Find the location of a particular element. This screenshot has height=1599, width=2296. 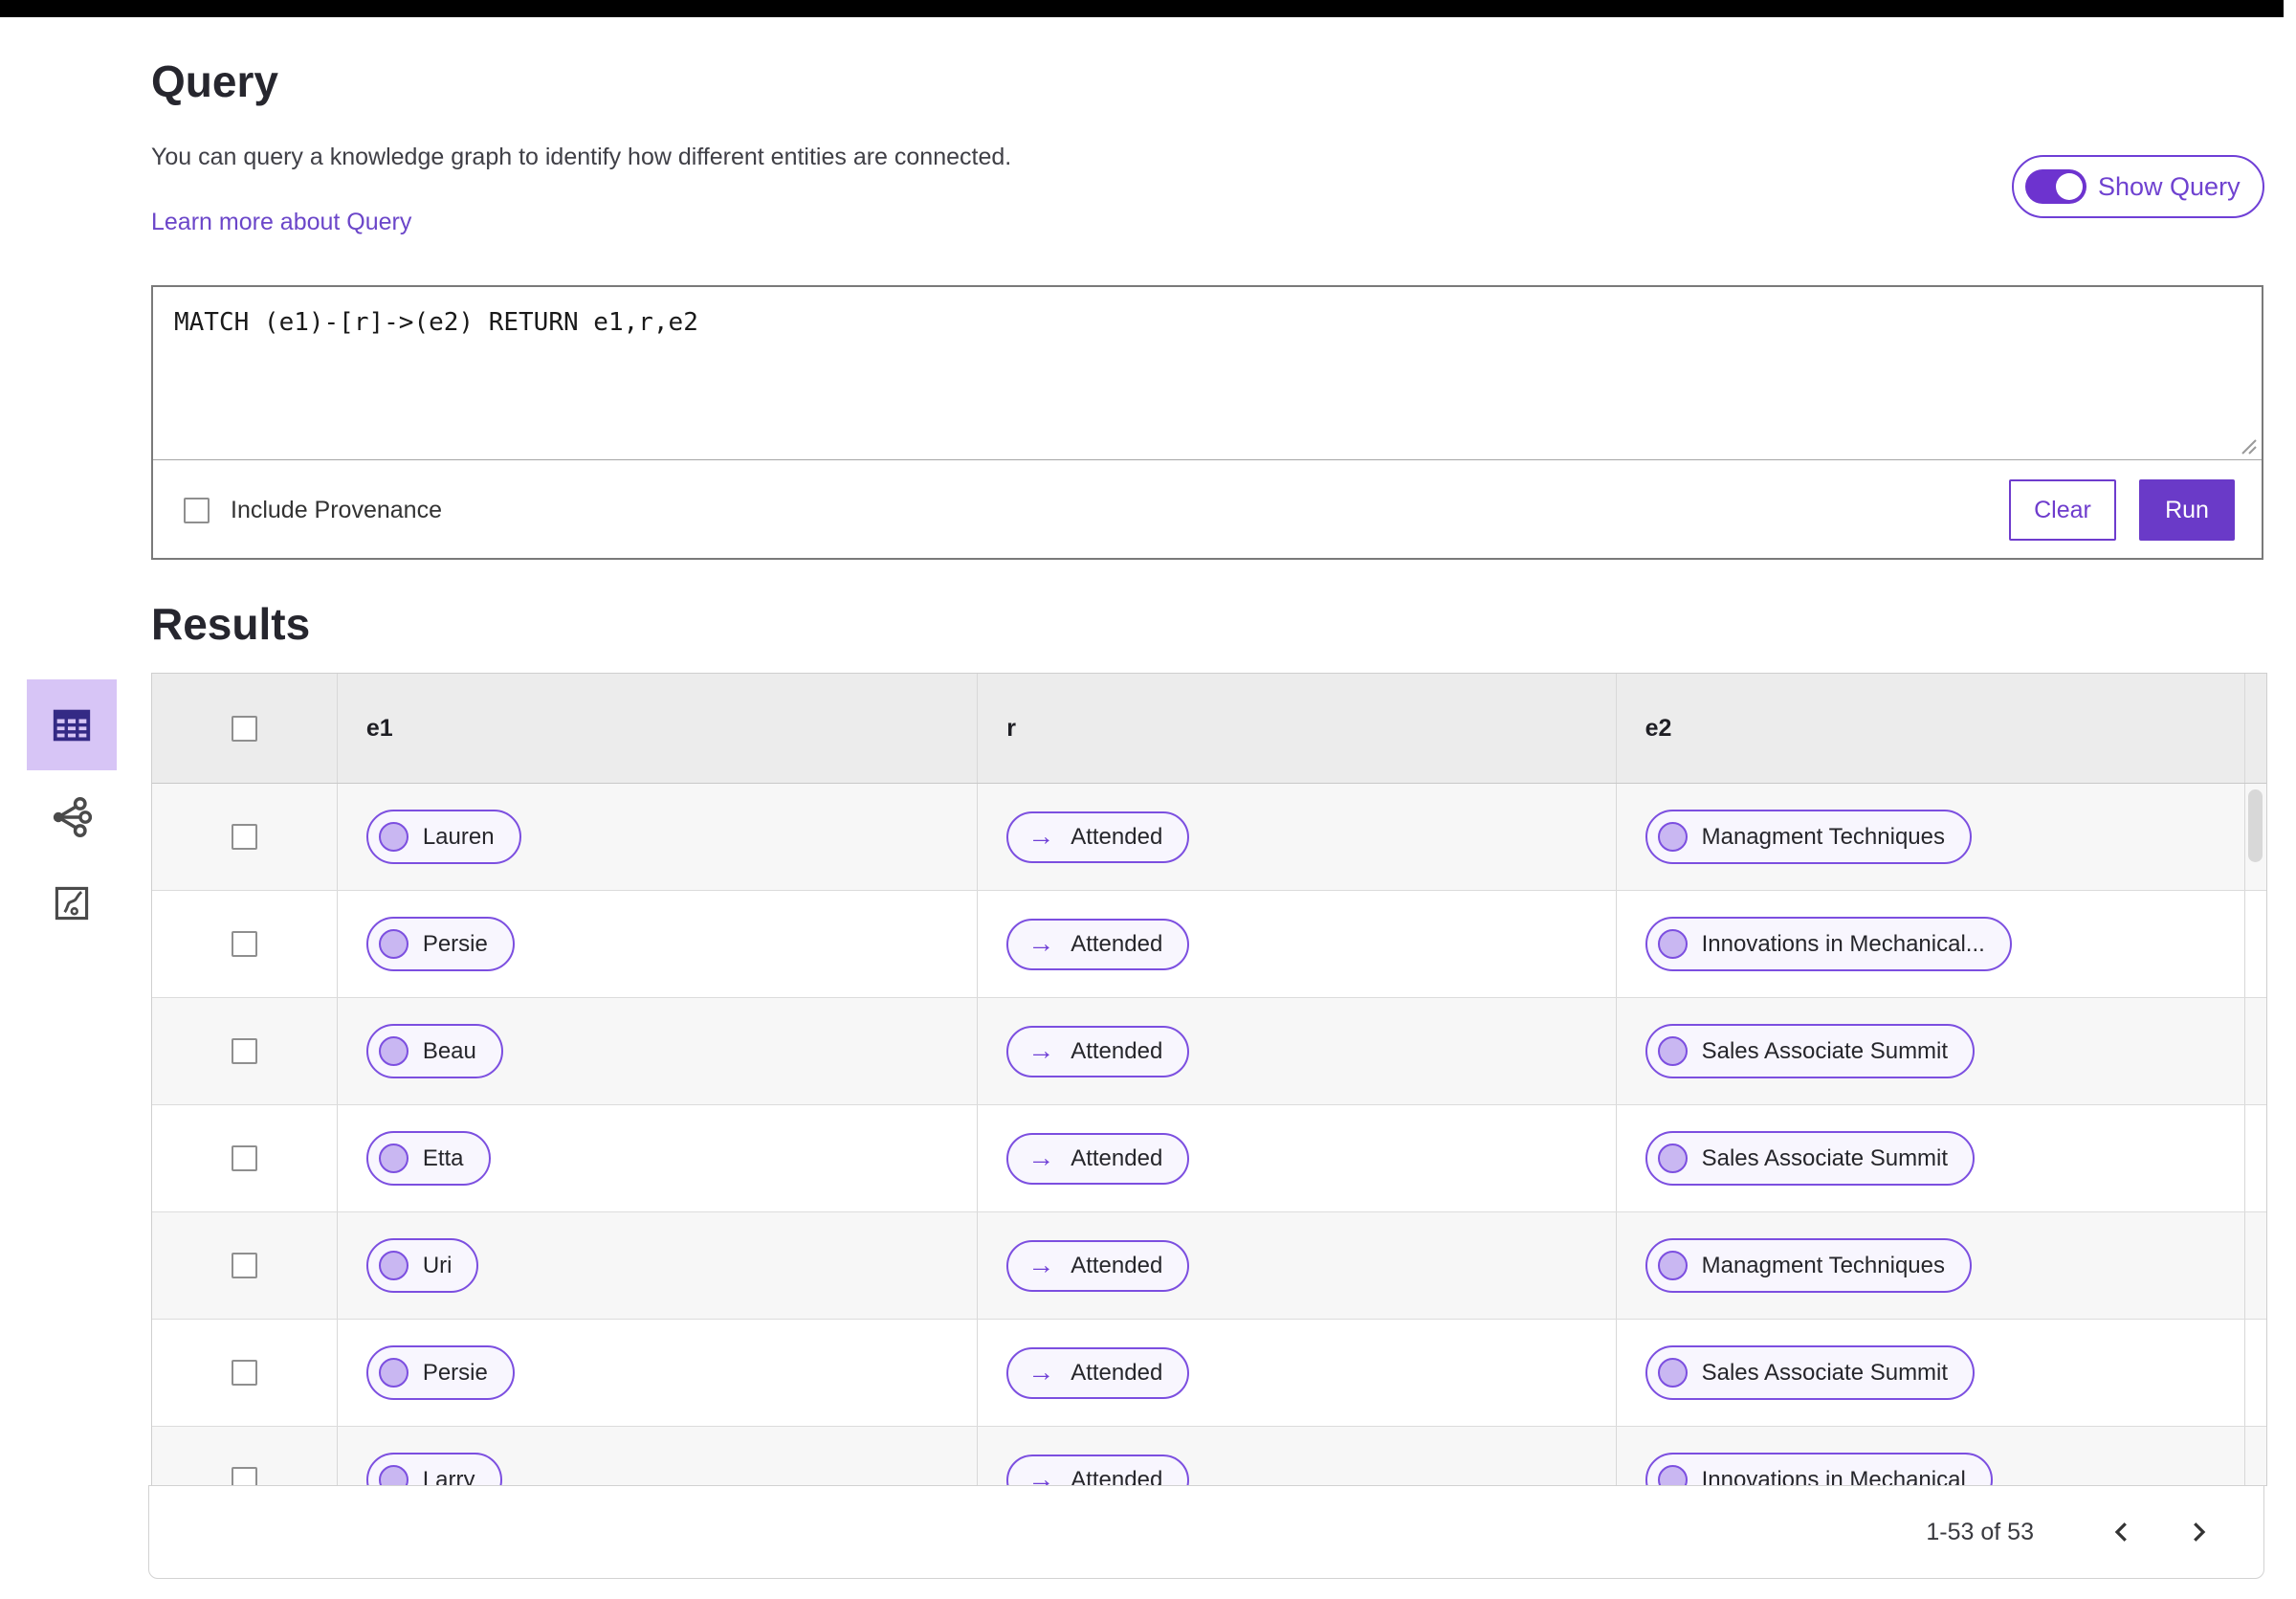

learn-more-link: Learn more about Query is located at coordinates (281, 222).